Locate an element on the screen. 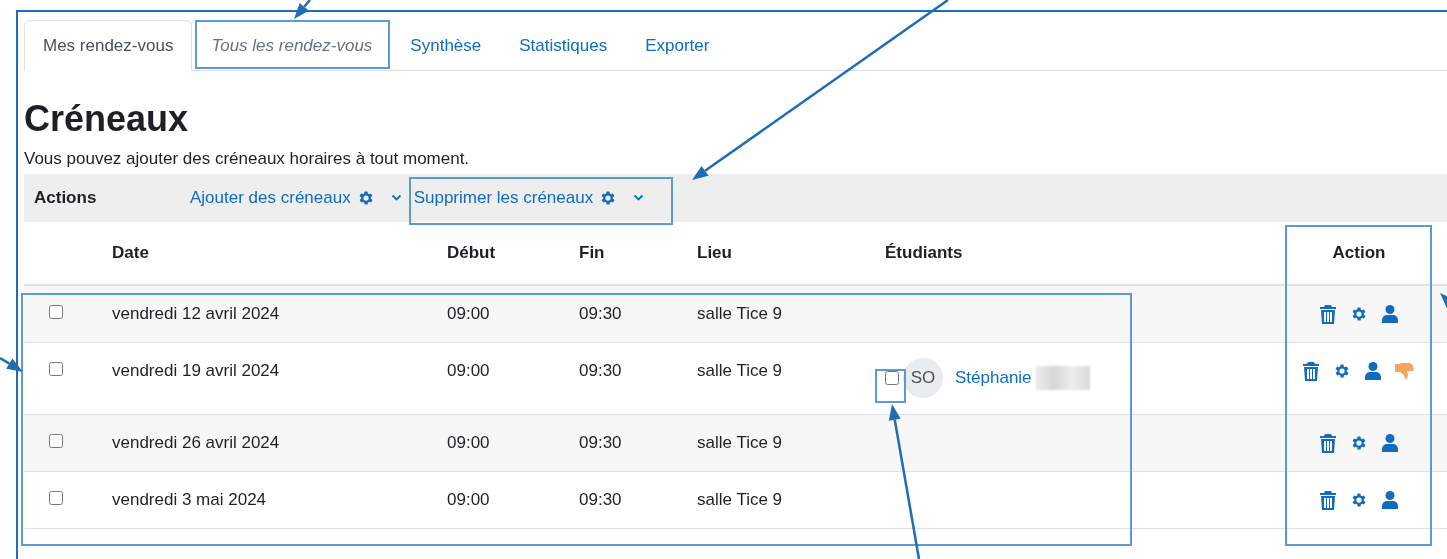 The width and height of the screenshot is (1447, 559). tab: Statistiques is located at coordinates (563, 45).